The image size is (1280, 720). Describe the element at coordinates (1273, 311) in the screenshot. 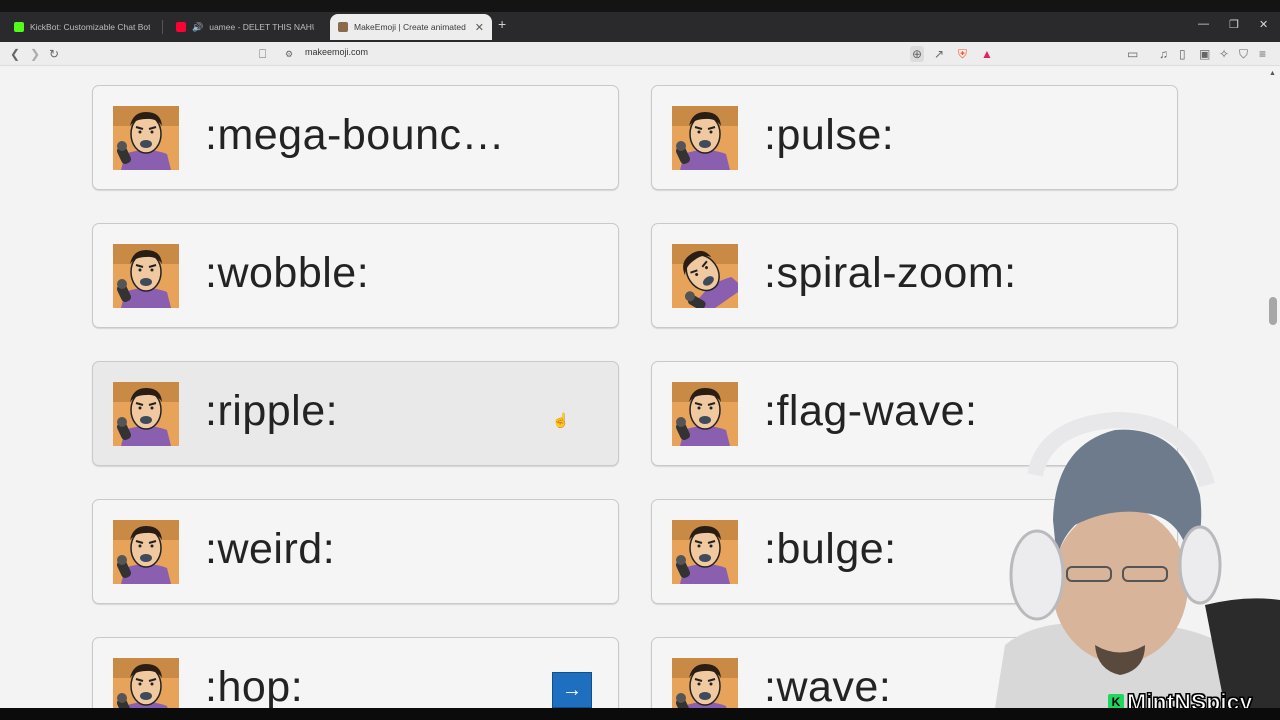

I see `scrollbar-thumb` at that location.